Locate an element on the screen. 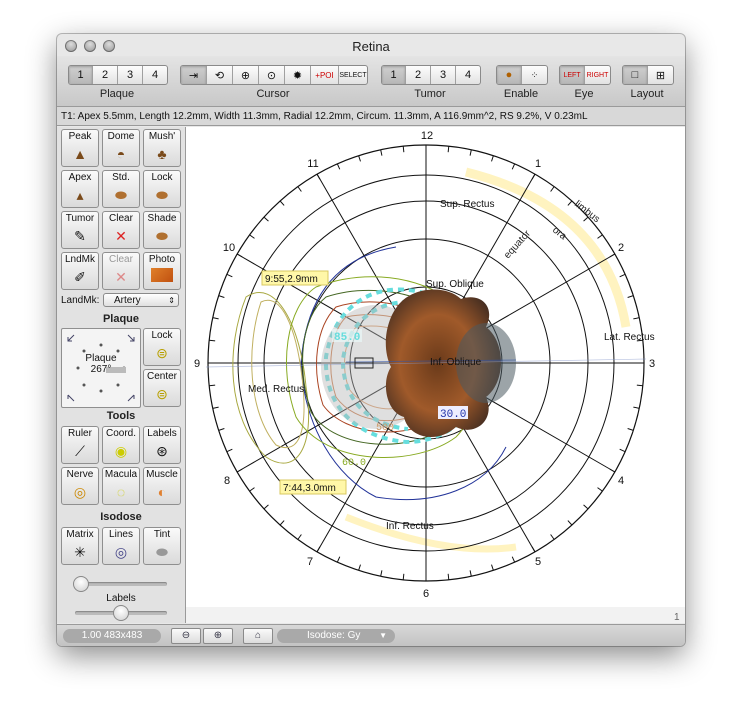  plaque-lock-label: Lock is located at coordinates (162, 335).